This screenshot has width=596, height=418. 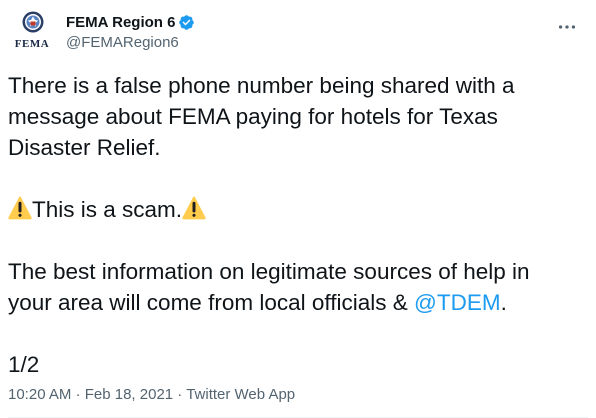 I want to click on tweet-date: Feb 18, 2021, so click(x=129, y=394).